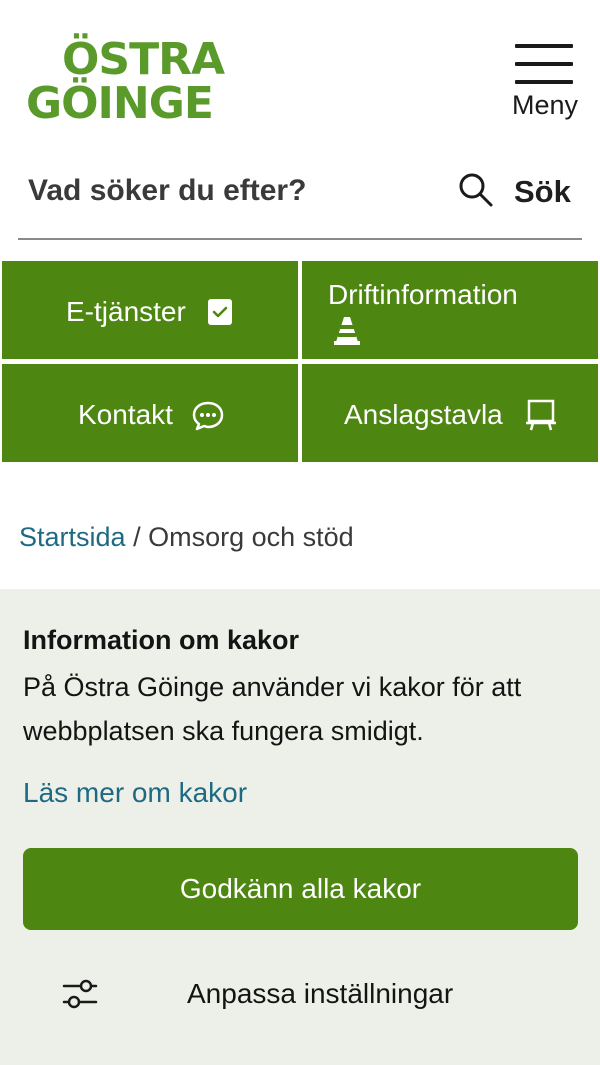 This screenshot has height=1065, width=600. What do you see at coordinates (135, 793) in the screenshot?
I see `cookie-read-more-link: Läs mer om kakor` at bounding box center [135, 793].